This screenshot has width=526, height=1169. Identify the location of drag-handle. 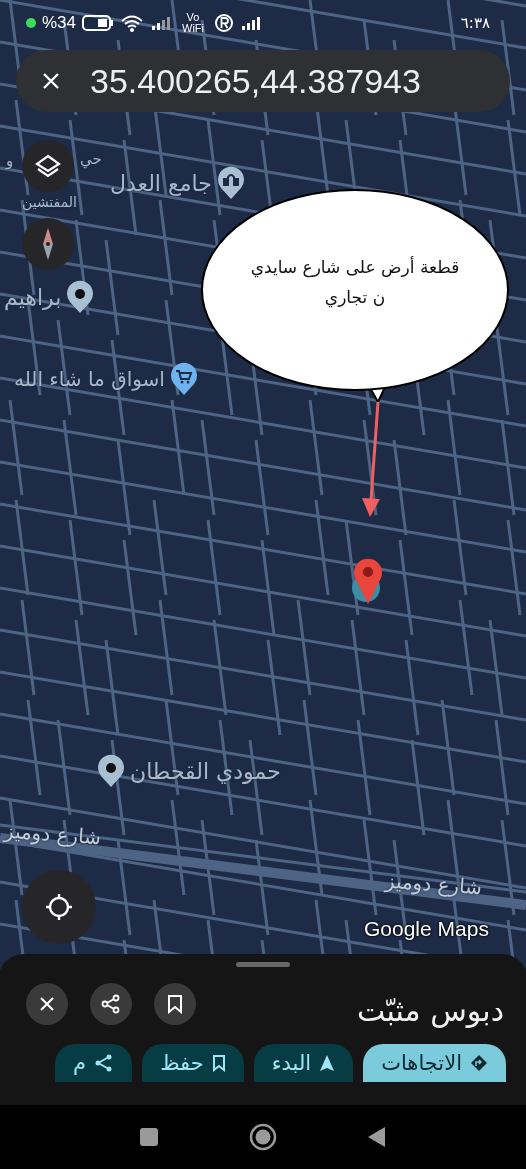
(263, 964).